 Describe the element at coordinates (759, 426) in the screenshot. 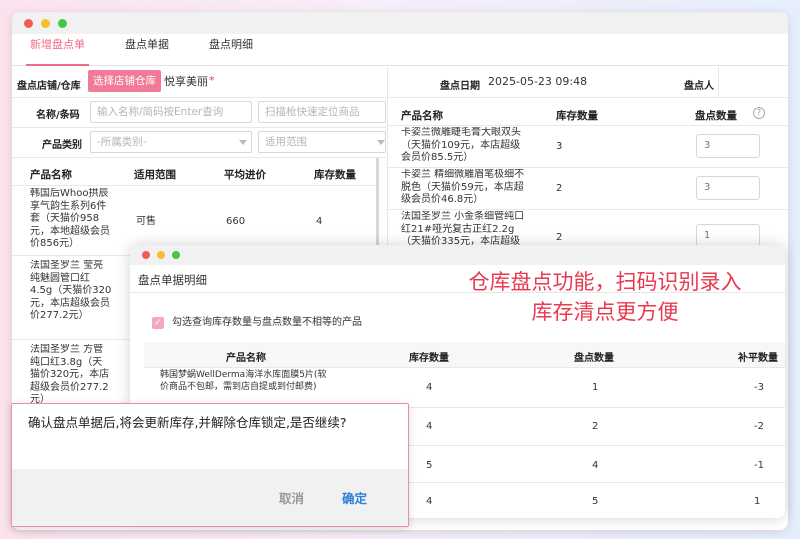

I see `product-adjust: -2` at that location.